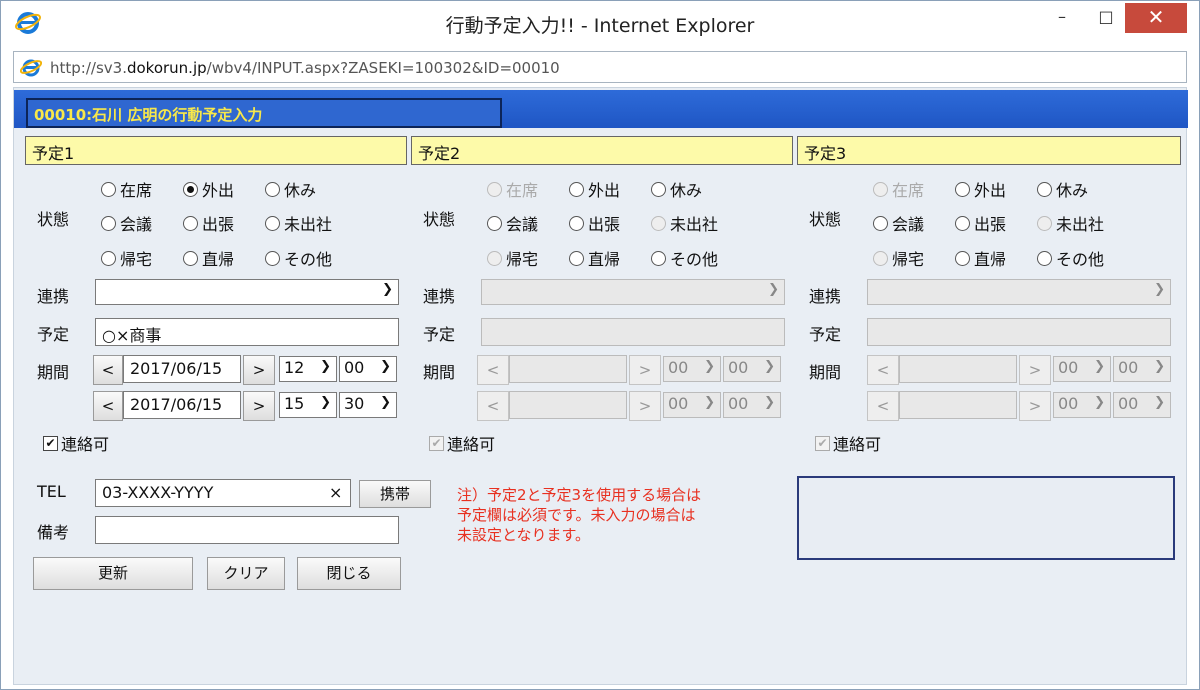  Describe the element at coordinates (524, 535) in the screenshot. I see `note-line: 未設定となります。` at that location.